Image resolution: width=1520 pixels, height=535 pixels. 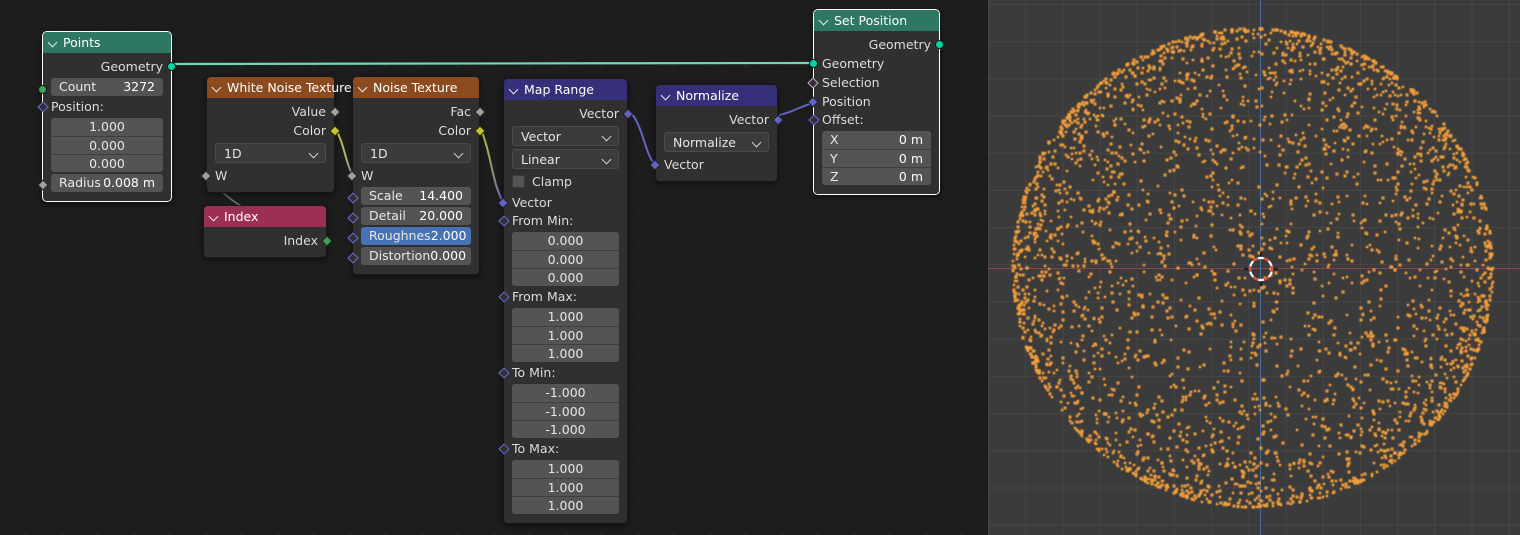 I want to click on socket-row-wn-color-out: Color, so click(x=274, y=130).